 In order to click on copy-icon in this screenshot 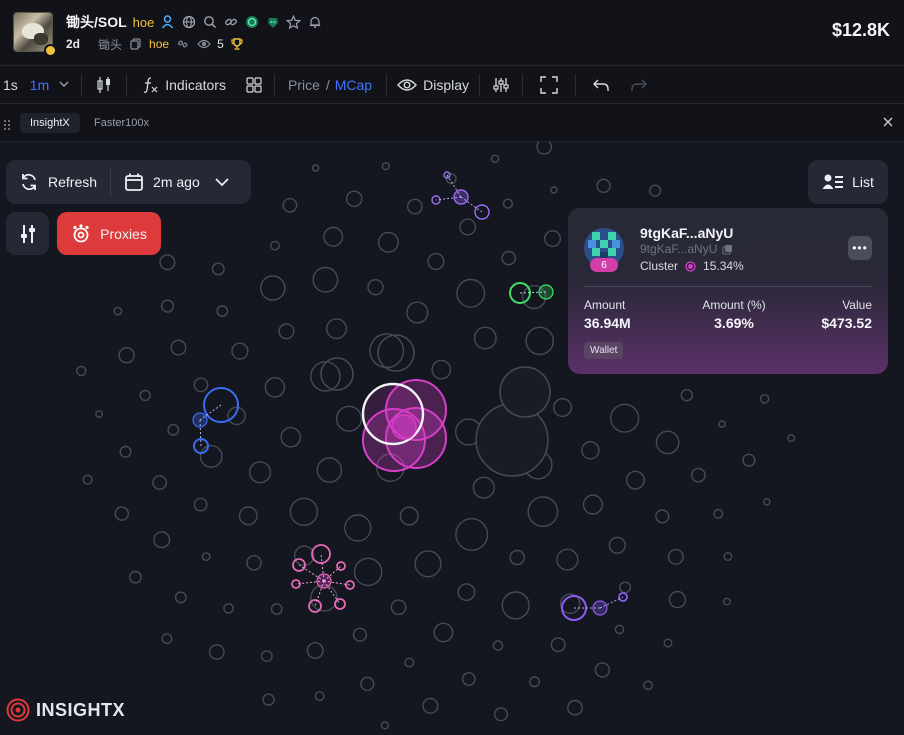, I will do `click(727, 249)`.